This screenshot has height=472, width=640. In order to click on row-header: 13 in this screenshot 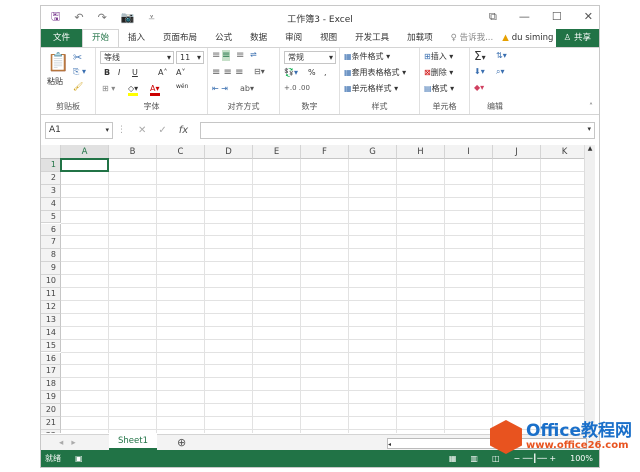, I will do `click(51, 320)`.